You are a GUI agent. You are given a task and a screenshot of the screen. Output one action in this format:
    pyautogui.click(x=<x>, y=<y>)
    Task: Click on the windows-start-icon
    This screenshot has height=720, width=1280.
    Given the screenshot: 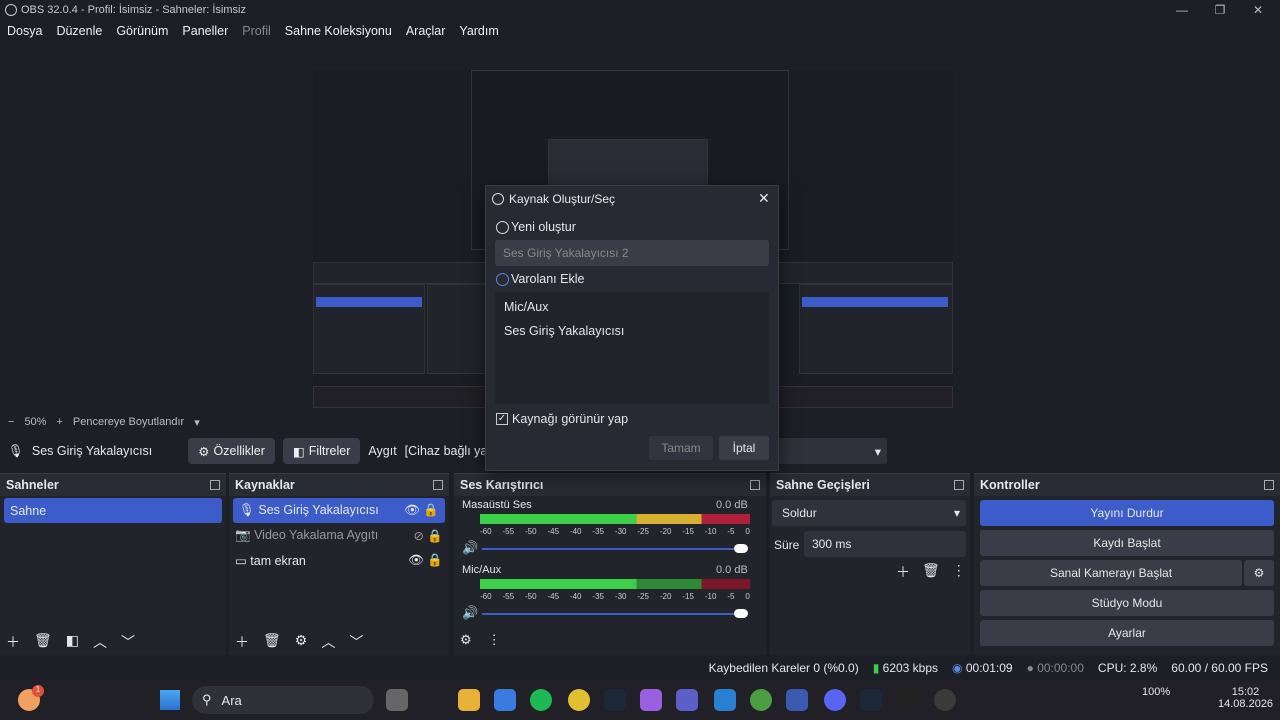 What is the action you would take?
    pyautogui.click(x=170, y=700)
    